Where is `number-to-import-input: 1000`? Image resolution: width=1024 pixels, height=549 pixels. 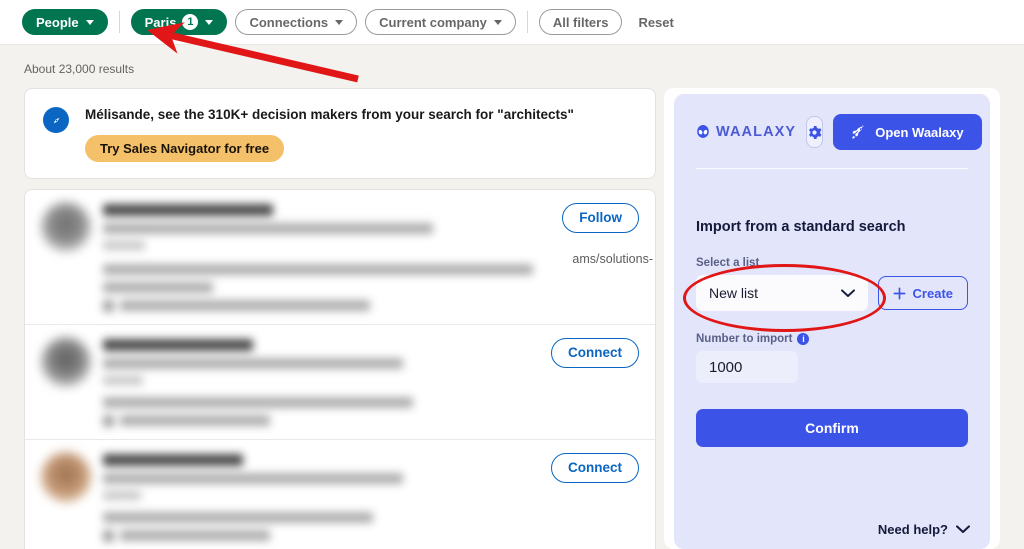 number-to-import-input: 1000 is located at coordinates (747, 367).